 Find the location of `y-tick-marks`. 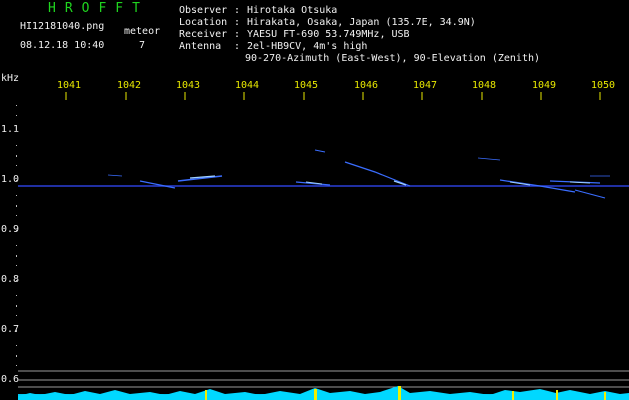

y-tick-marks is located at coordinates (16, 235).